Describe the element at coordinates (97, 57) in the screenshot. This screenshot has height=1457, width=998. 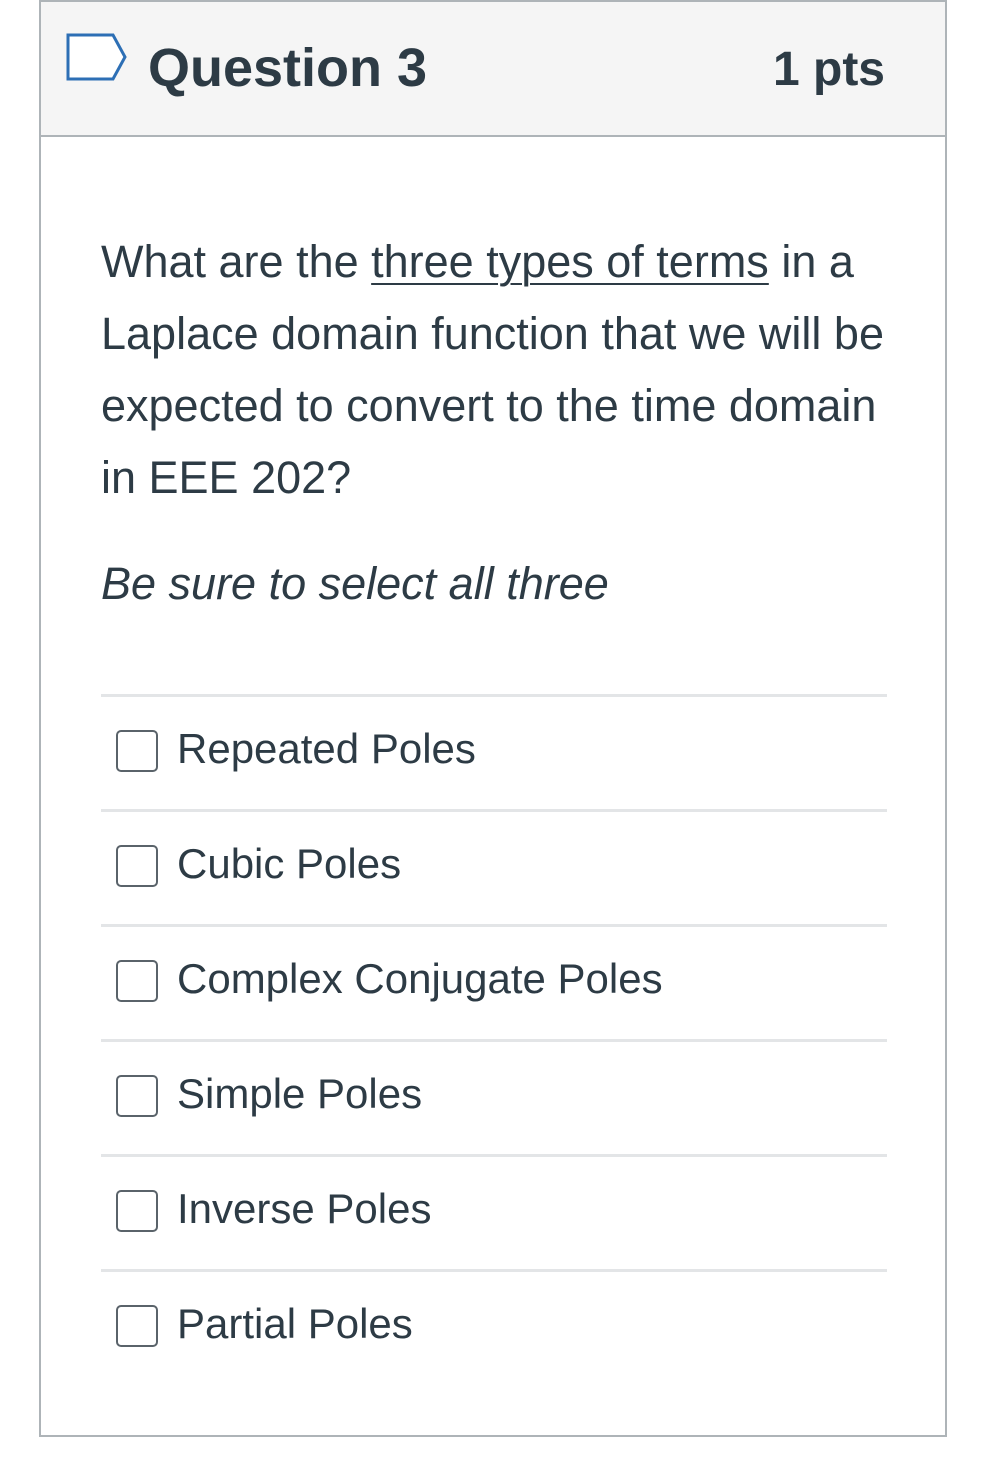
I see `flag-outline-icon` at that location.